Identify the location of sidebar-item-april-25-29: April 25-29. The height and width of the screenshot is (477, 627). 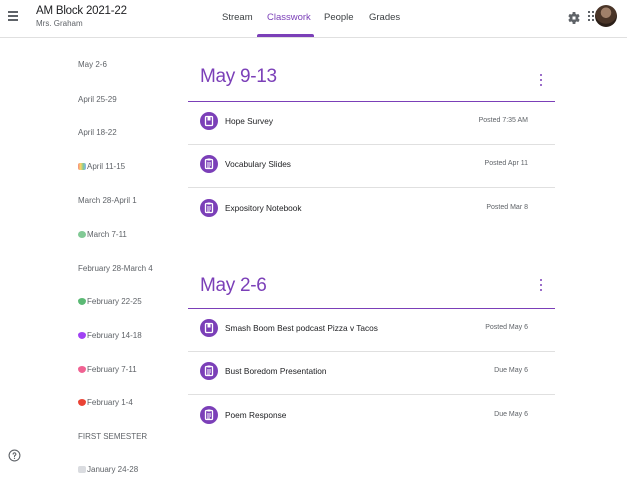
(97, 99).